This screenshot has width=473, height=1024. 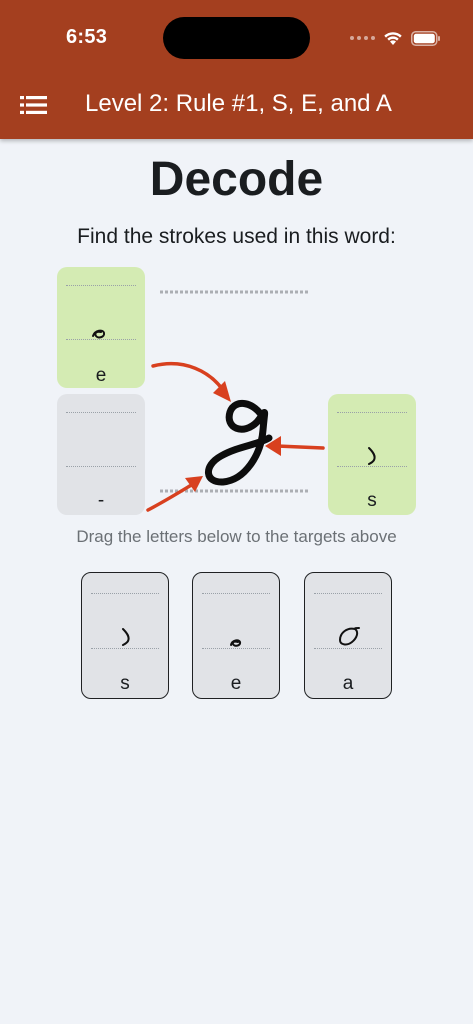 I want to click on status-icons, so click(x=395, y=38).